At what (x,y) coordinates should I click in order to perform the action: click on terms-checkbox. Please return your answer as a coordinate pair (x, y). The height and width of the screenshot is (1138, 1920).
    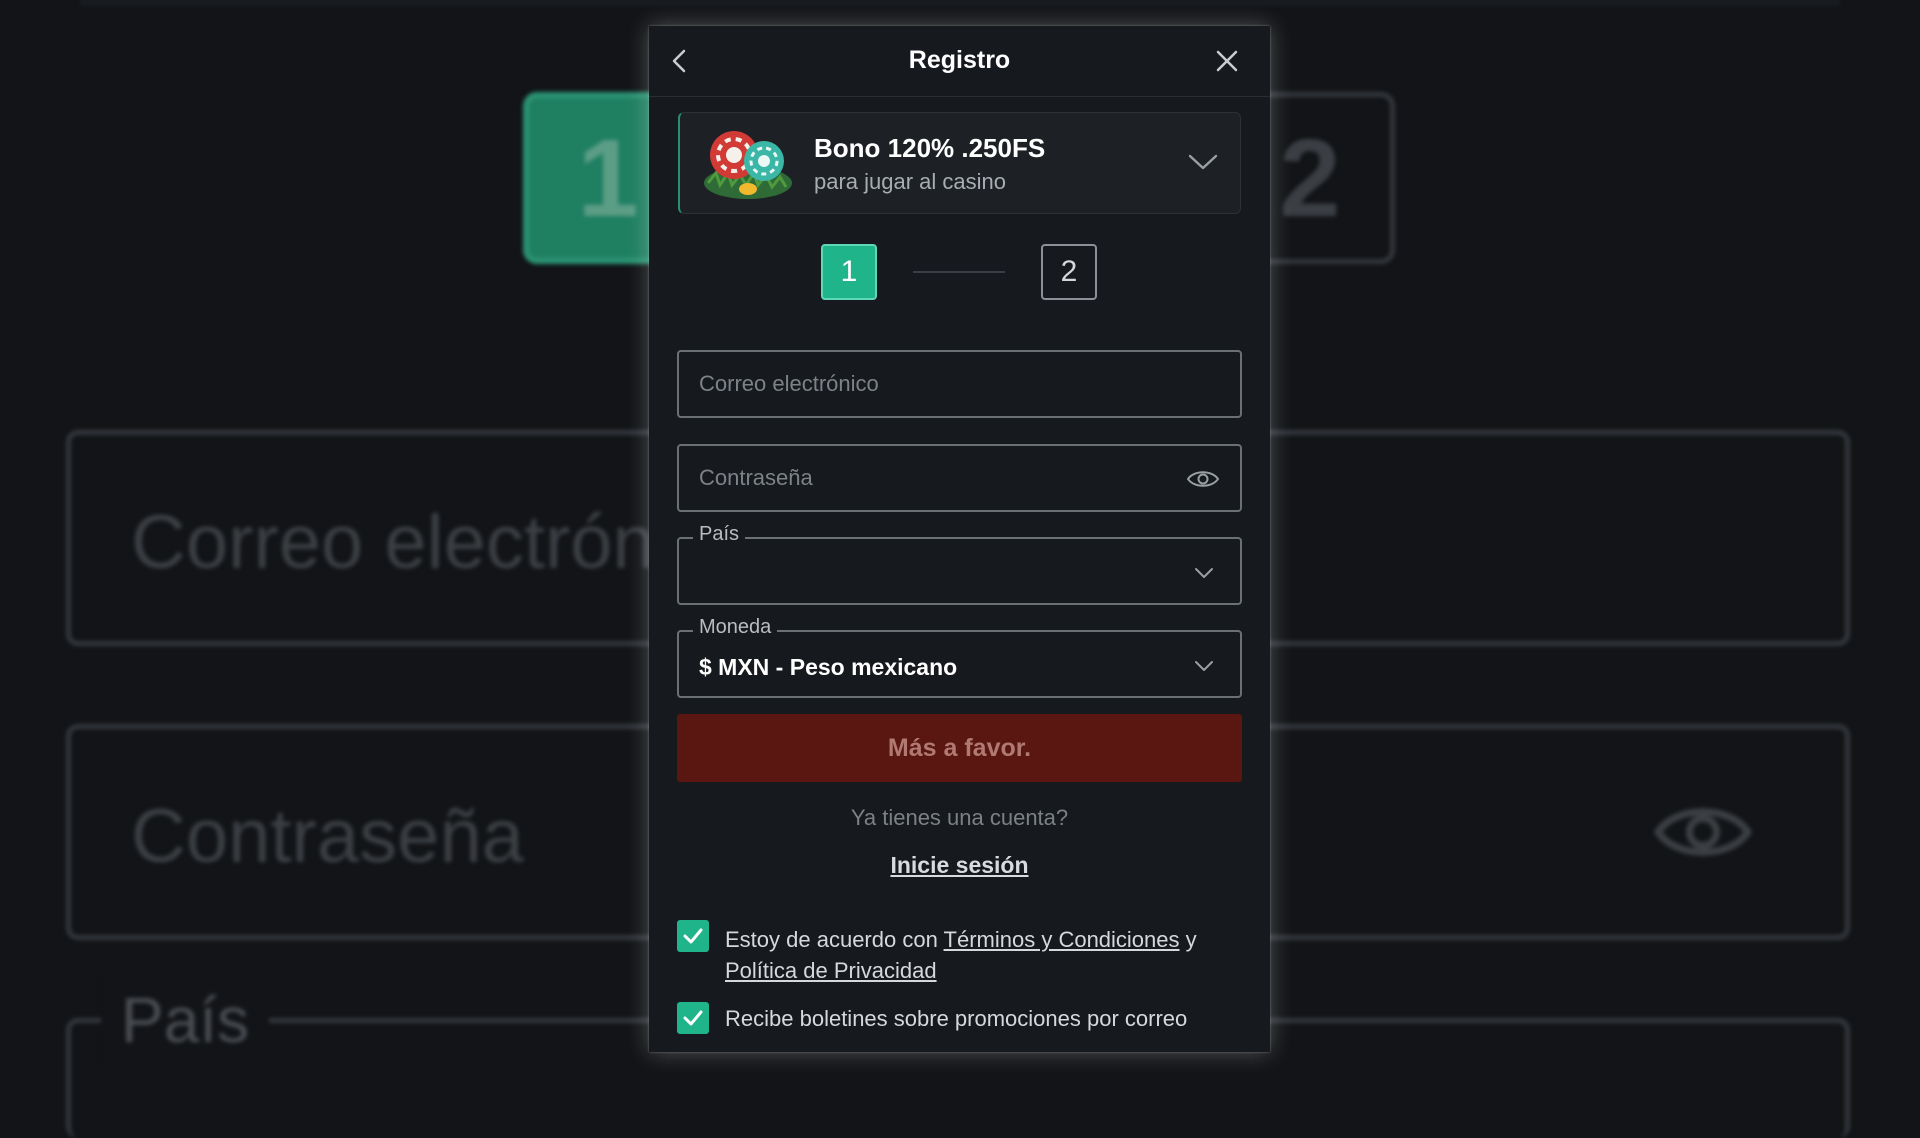
    Looking at the image, I should click on (693, 936).